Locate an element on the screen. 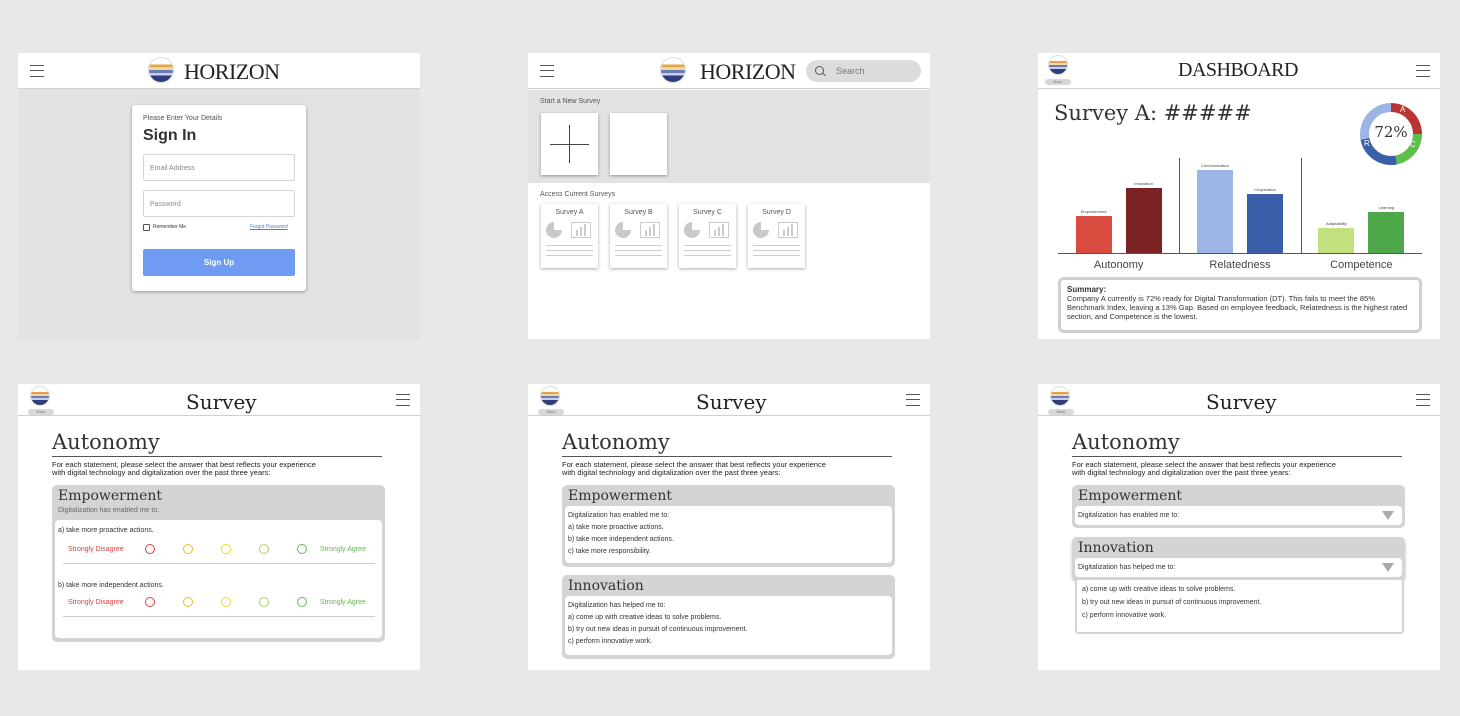 The height and width of the screenshot is (716, 1460). x-axis is located at coordinates (1240, 253).